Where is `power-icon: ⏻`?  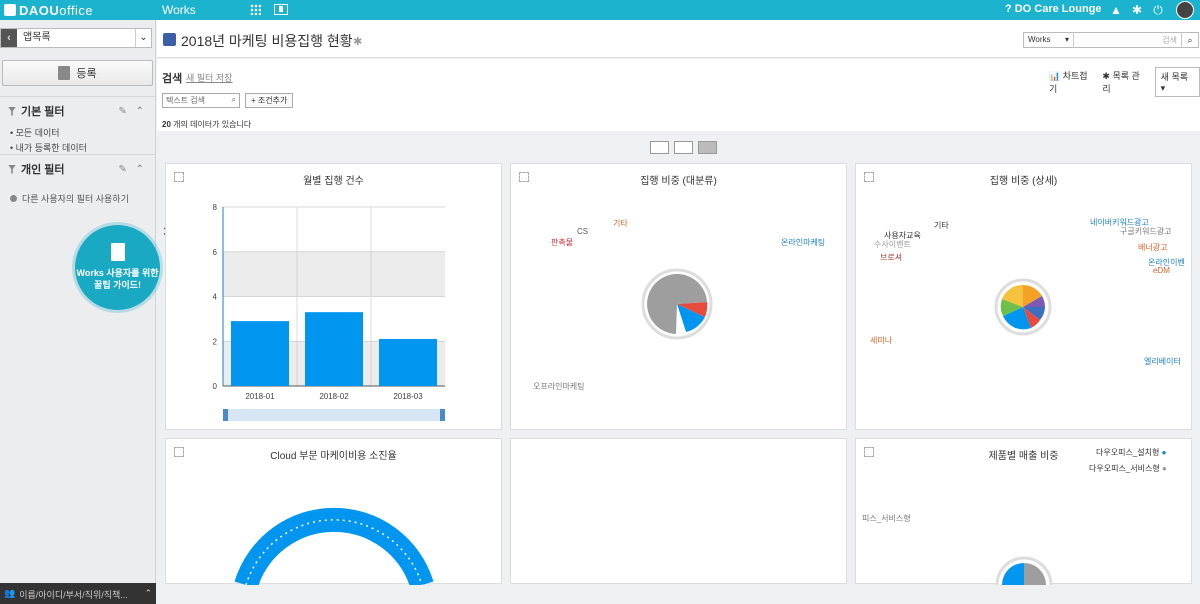
power-icon: ⏻ is located at coordinates (1158, 10).